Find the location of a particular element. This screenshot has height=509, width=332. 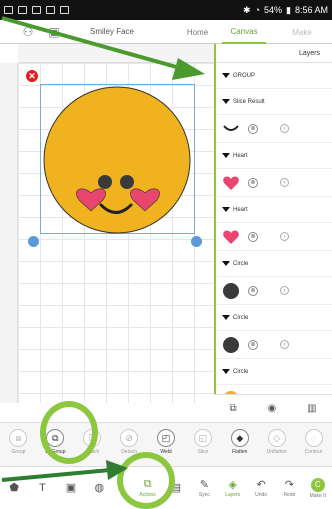

layers-button: ◈ Layers is located at coordinates (233, 488).